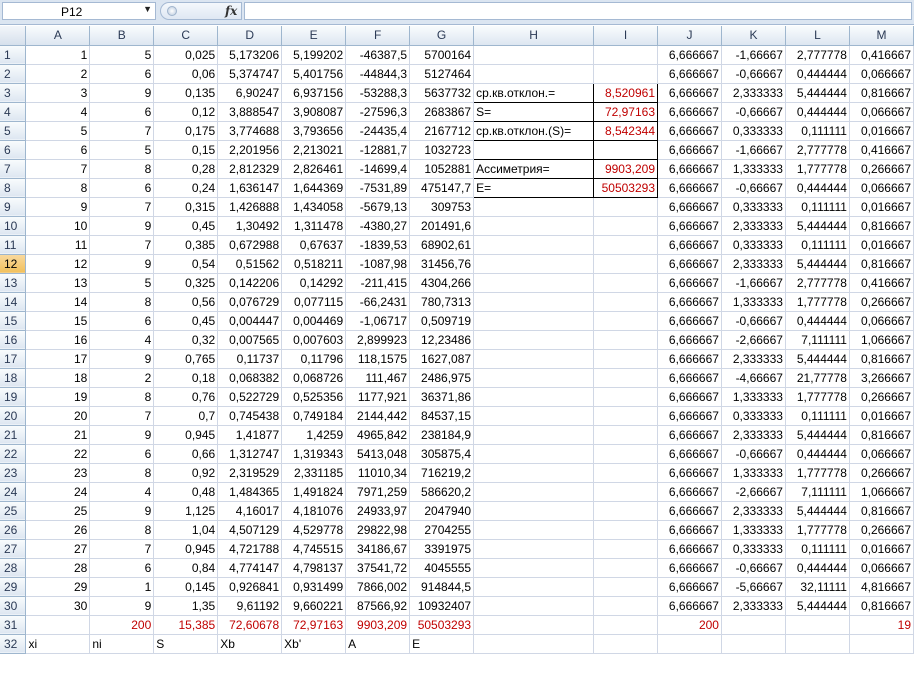 This screenshot has width=914, height=686. What do you see at coordinates (186, 131) in the screenshot?
I see `cell-c5: 0,175` at bounding box center [186, 131].